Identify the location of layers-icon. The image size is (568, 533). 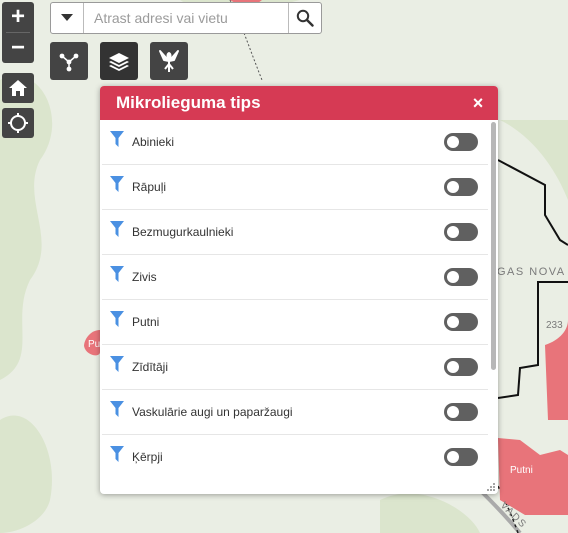
(119, 62).